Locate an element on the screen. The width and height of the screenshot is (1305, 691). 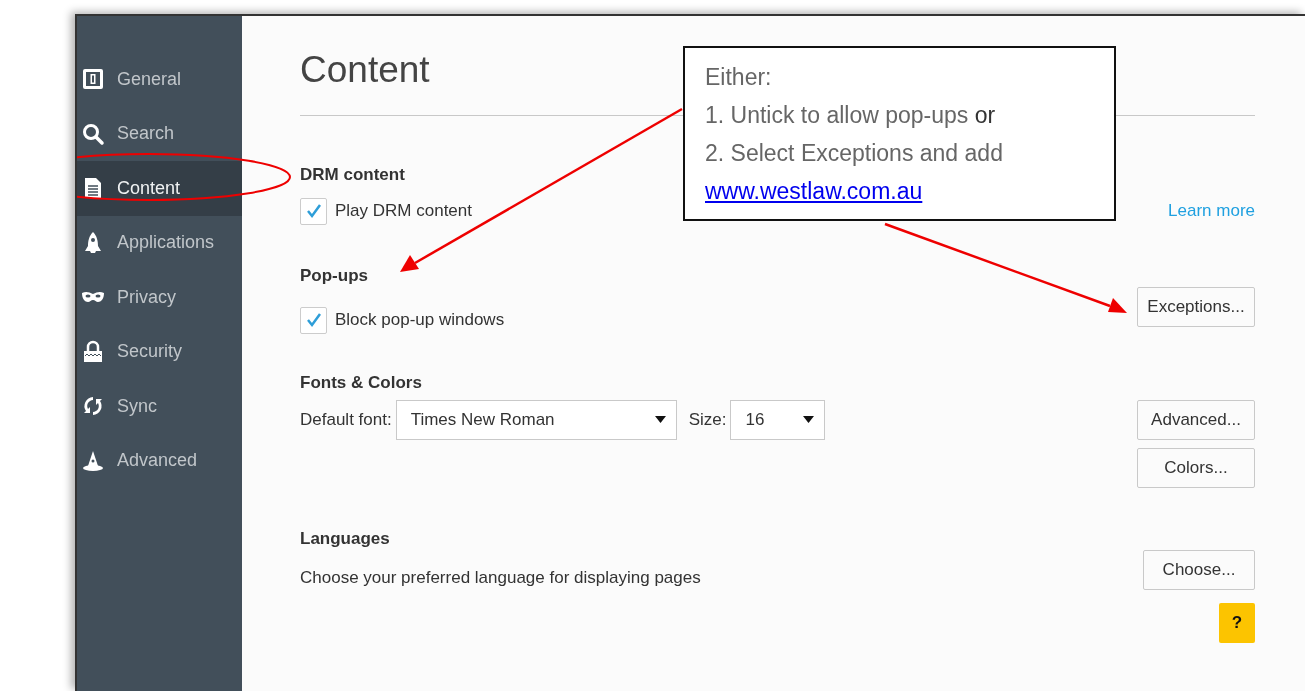
sidebar-item: Security is located at coordinates (159, 351).